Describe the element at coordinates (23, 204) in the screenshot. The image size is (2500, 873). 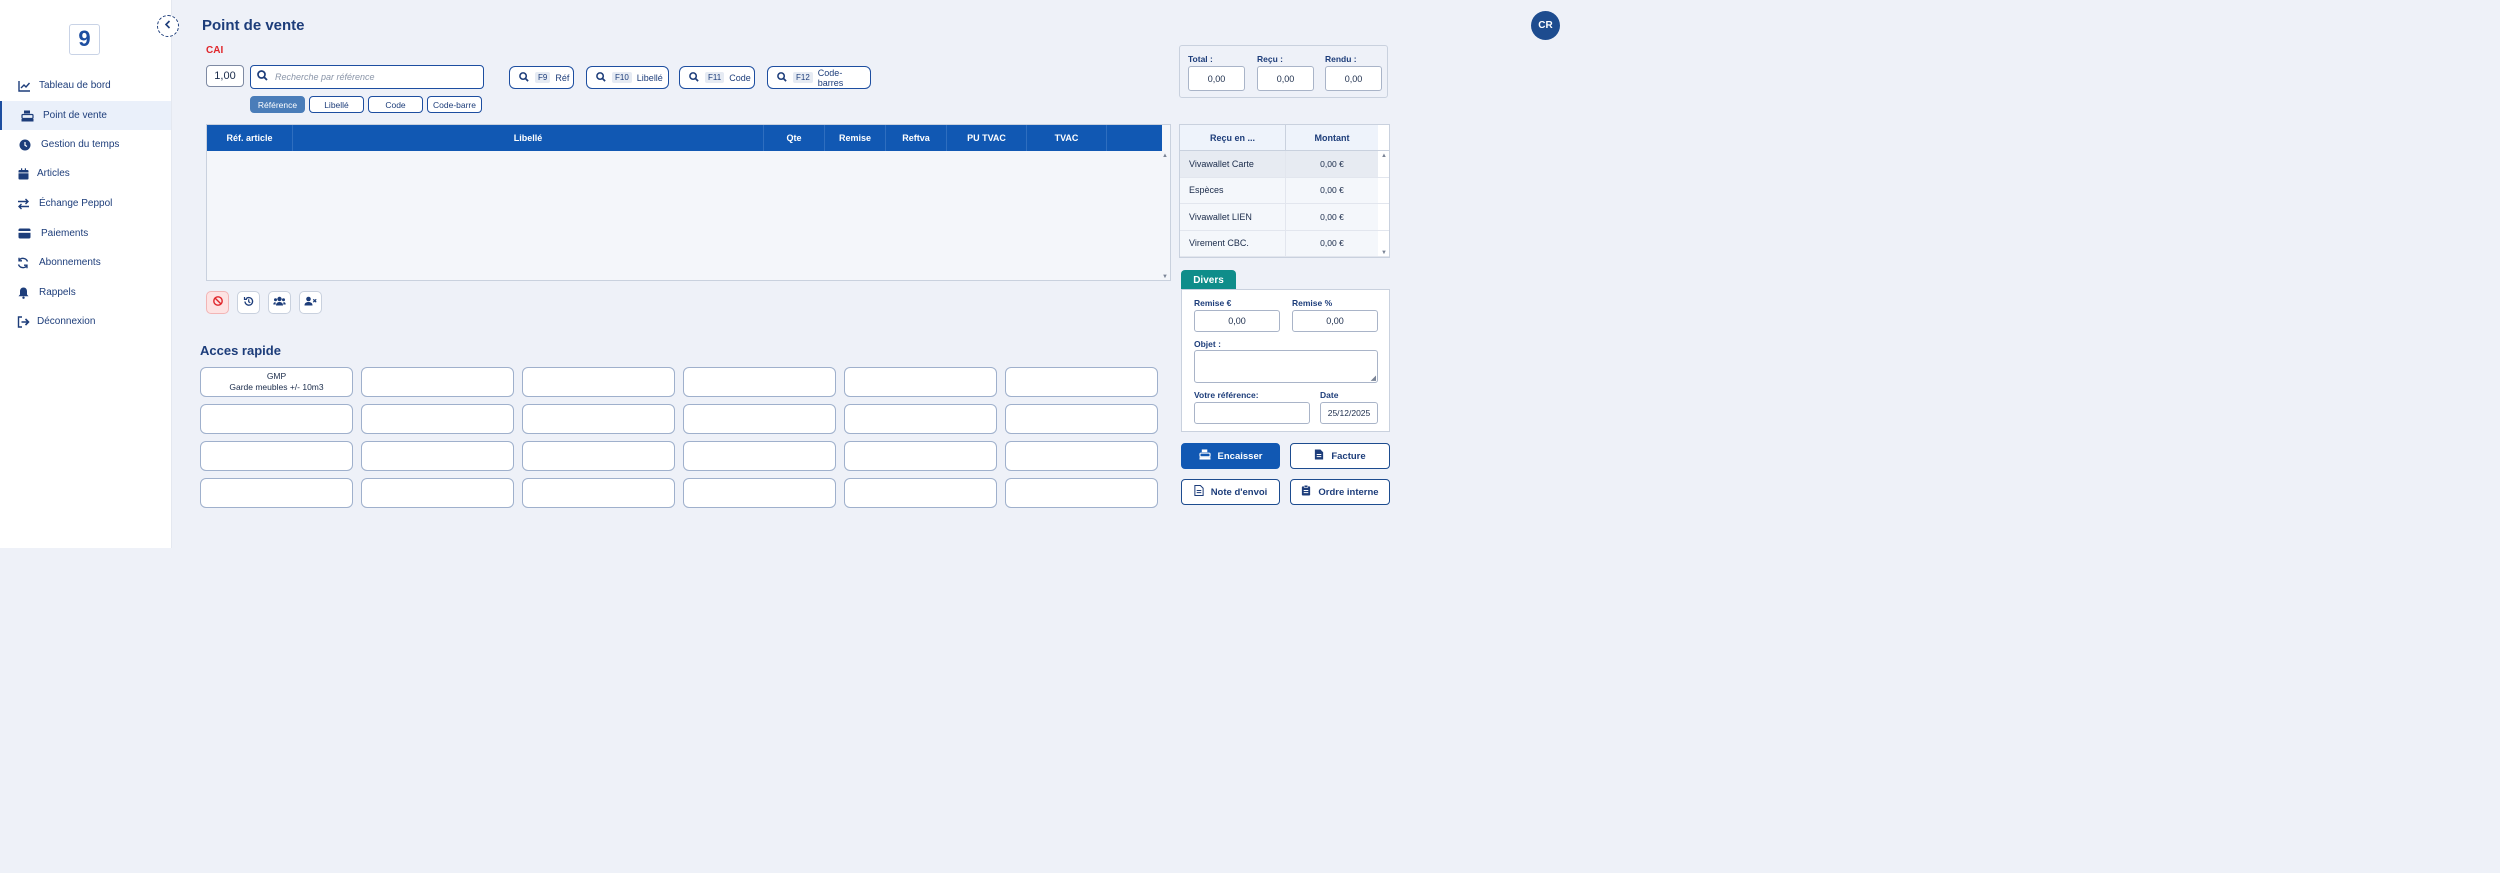
I see `exchange-icon` at that location.